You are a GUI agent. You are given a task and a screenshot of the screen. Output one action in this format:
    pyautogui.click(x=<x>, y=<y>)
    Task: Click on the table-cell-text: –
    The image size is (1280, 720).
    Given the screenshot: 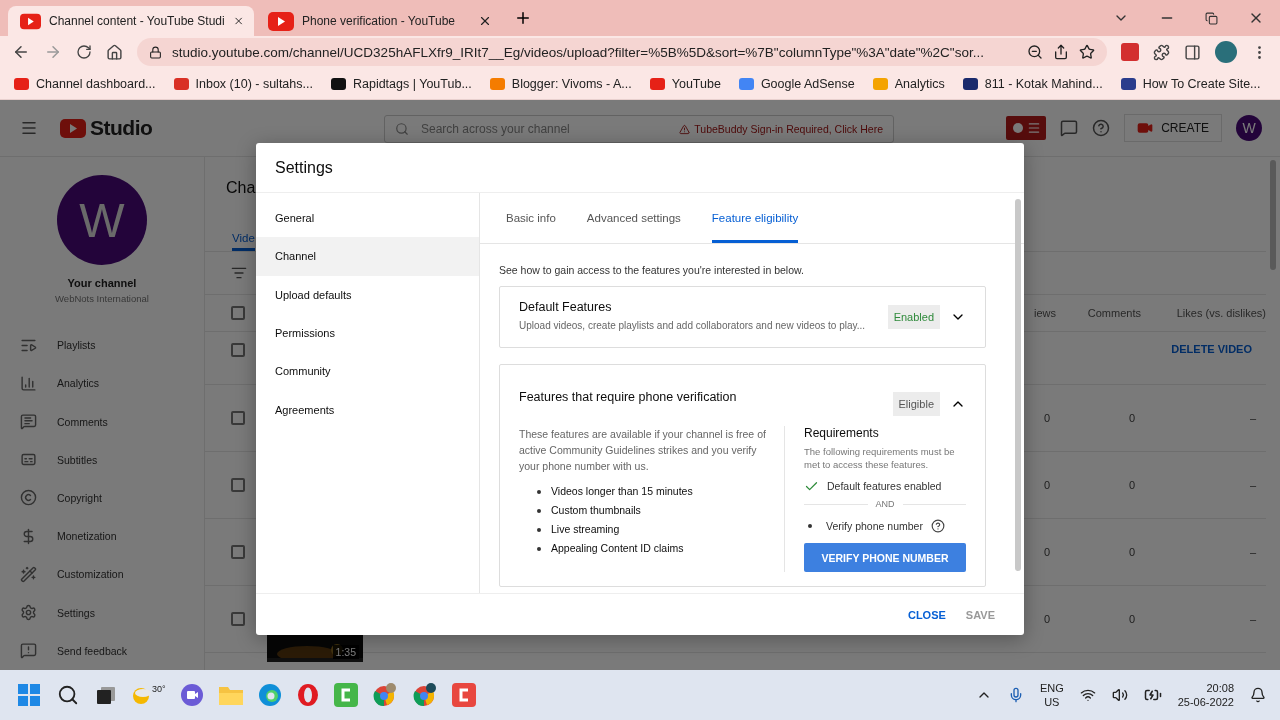 What is the action you would take?
    pyautogui.click(x=1252, y=552)
    